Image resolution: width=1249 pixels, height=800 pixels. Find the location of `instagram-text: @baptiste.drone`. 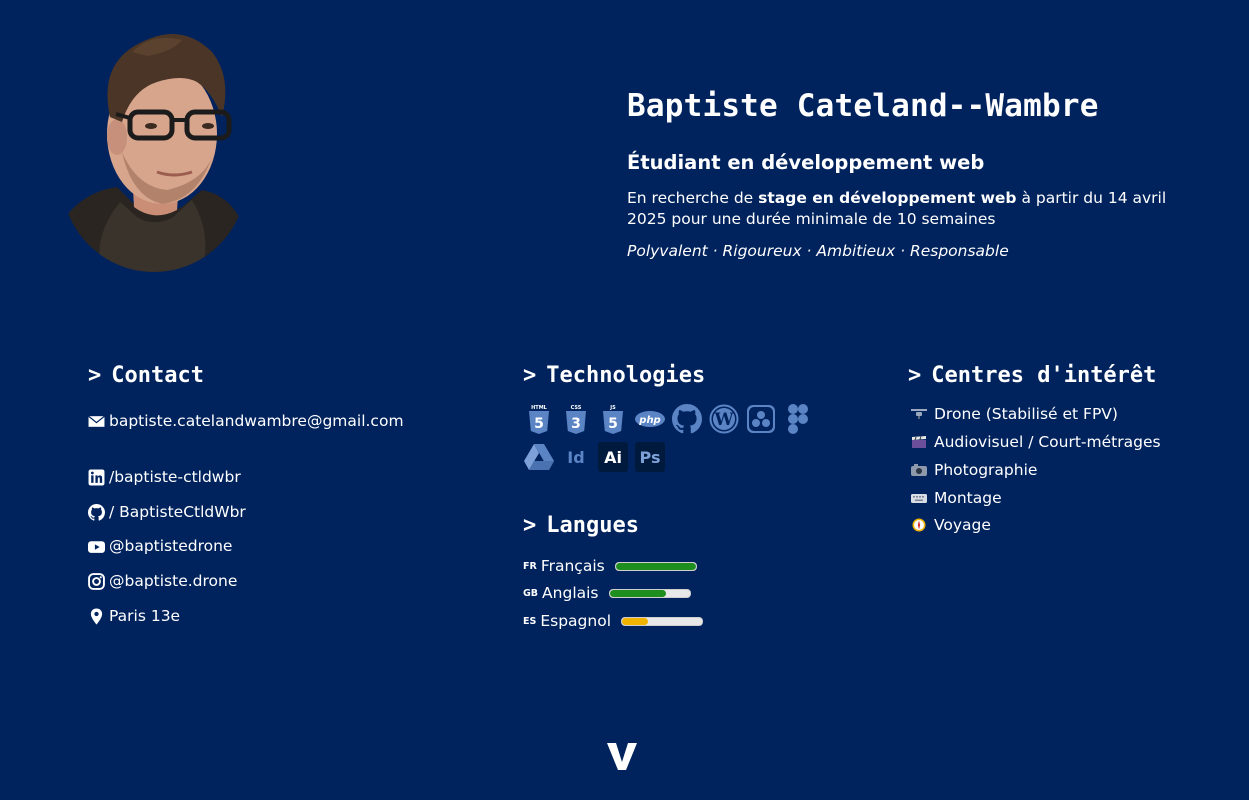

instagram-text: @baptiste.drone is located at coordinates (173, 581).